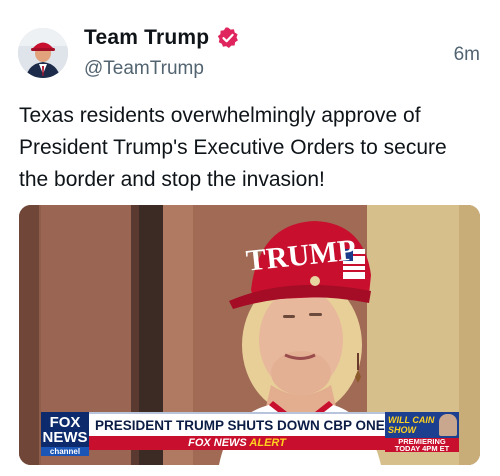 This screenshot has width=500, height=476. Describe the element at coordinates (65, 434) in the screenshot. I see `fox-news-logo: FOX NEWS channel` at that location.